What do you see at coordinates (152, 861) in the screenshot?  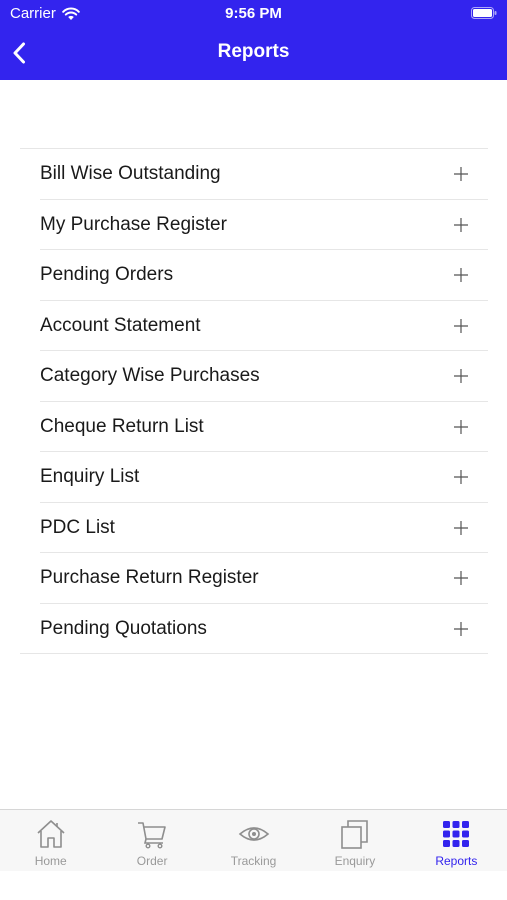 I see `tab-label: Order` at bounding box center [152, 861].